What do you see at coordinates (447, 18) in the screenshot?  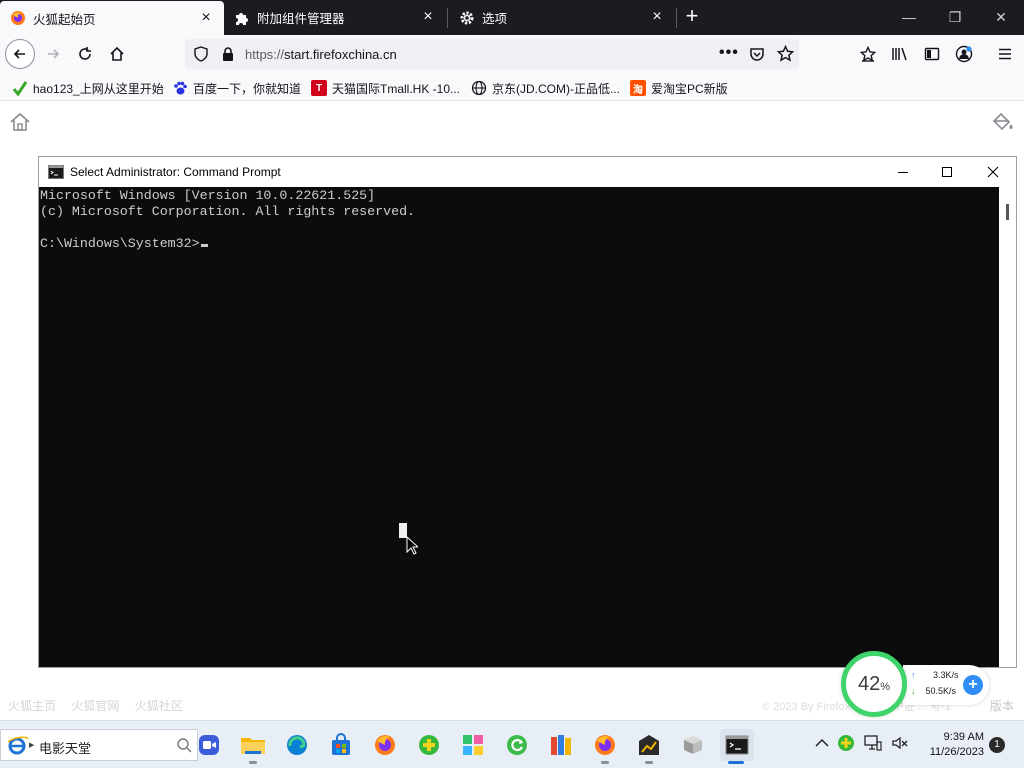 I see `tab-divider` at bounding box center [447, 18].